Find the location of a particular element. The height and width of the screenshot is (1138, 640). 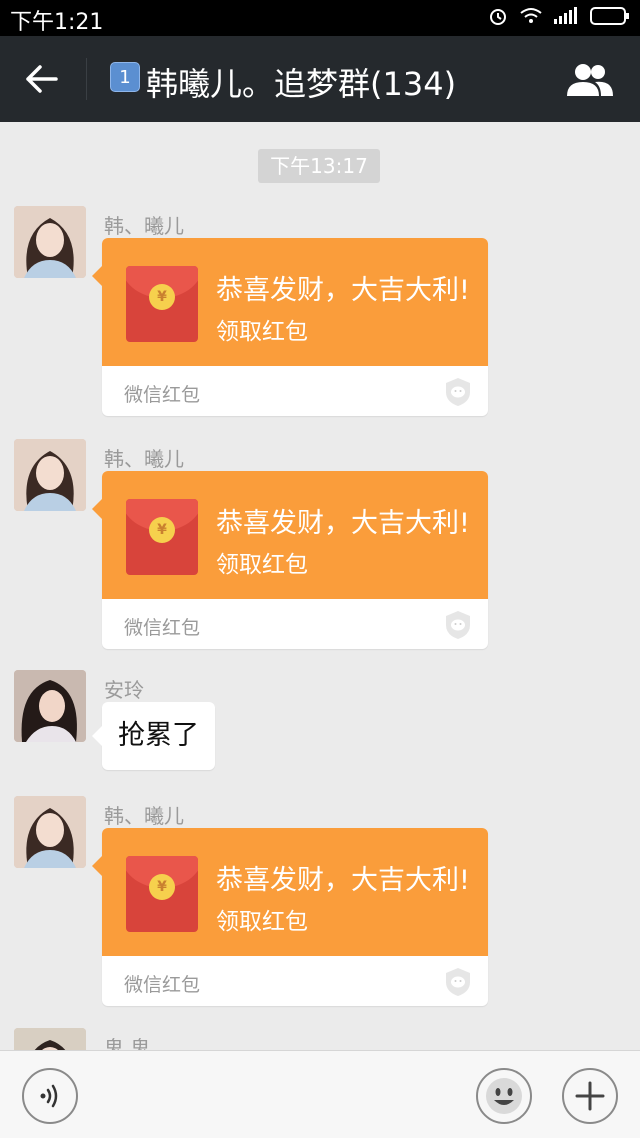

members-button is located at coordinates (590, 80).